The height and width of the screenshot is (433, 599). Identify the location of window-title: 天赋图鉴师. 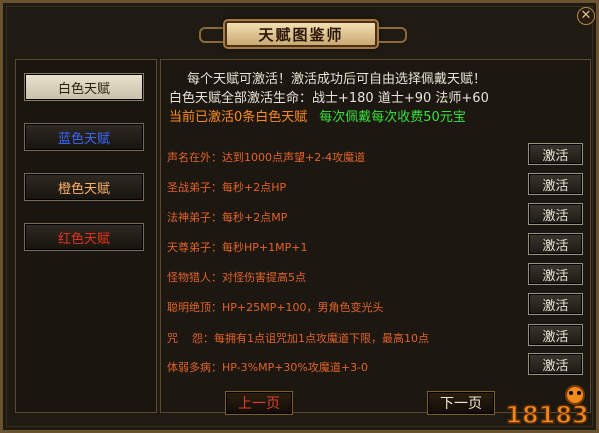
(301, 34).